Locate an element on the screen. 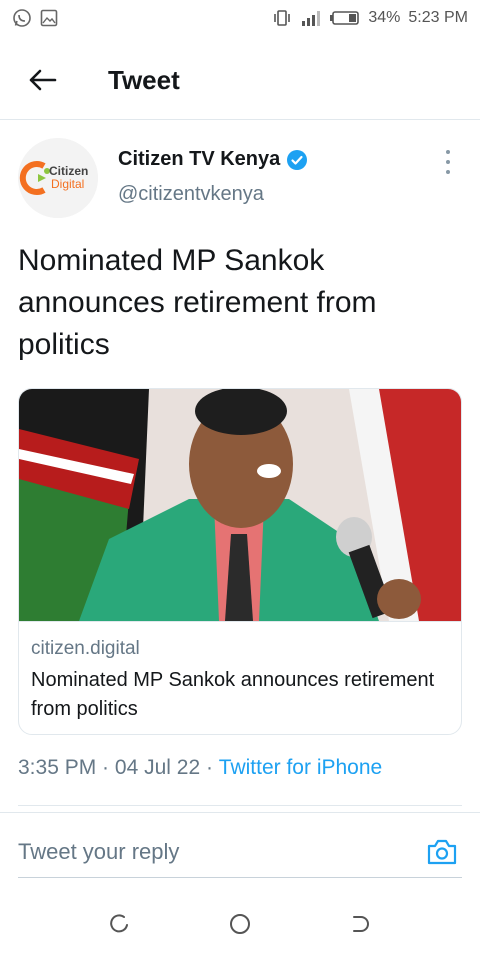  back-nav-icon is located at coordinates (361, 924).